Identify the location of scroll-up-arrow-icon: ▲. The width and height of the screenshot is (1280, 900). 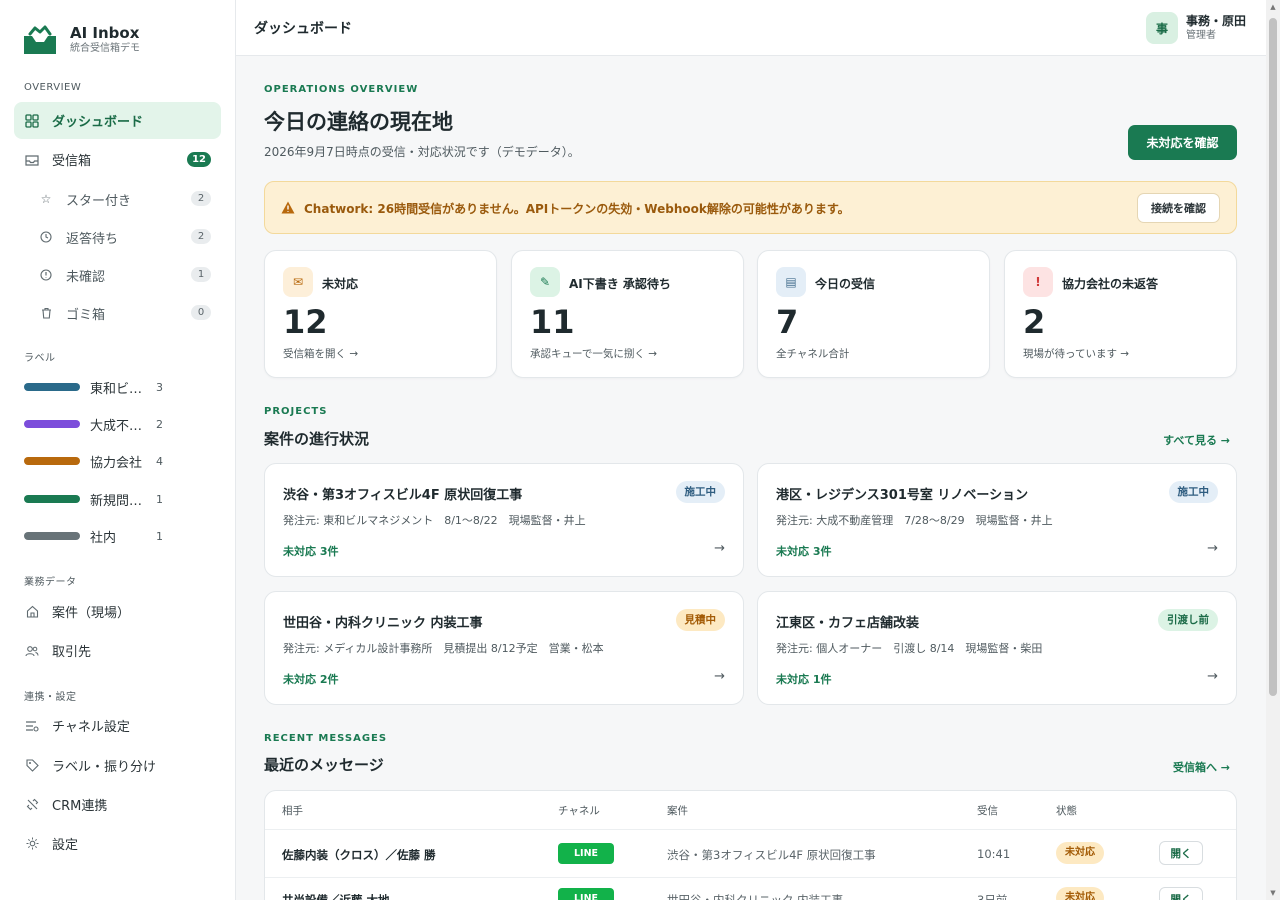
(1273, 7).